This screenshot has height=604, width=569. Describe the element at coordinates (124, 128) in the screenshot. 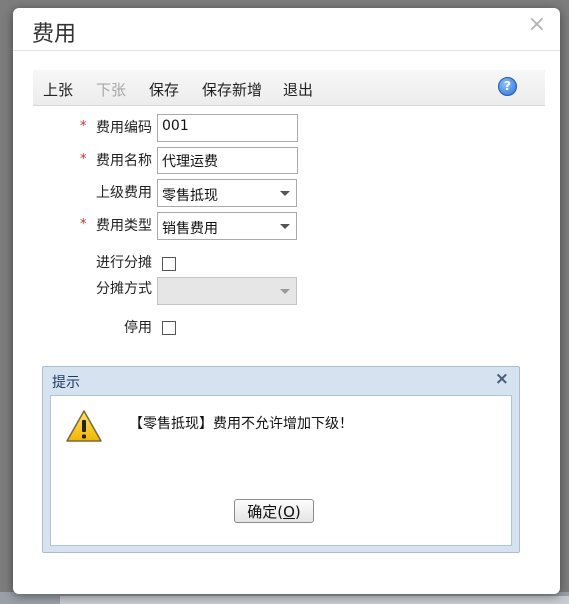

I see `code-label: 费用编码` at that location.